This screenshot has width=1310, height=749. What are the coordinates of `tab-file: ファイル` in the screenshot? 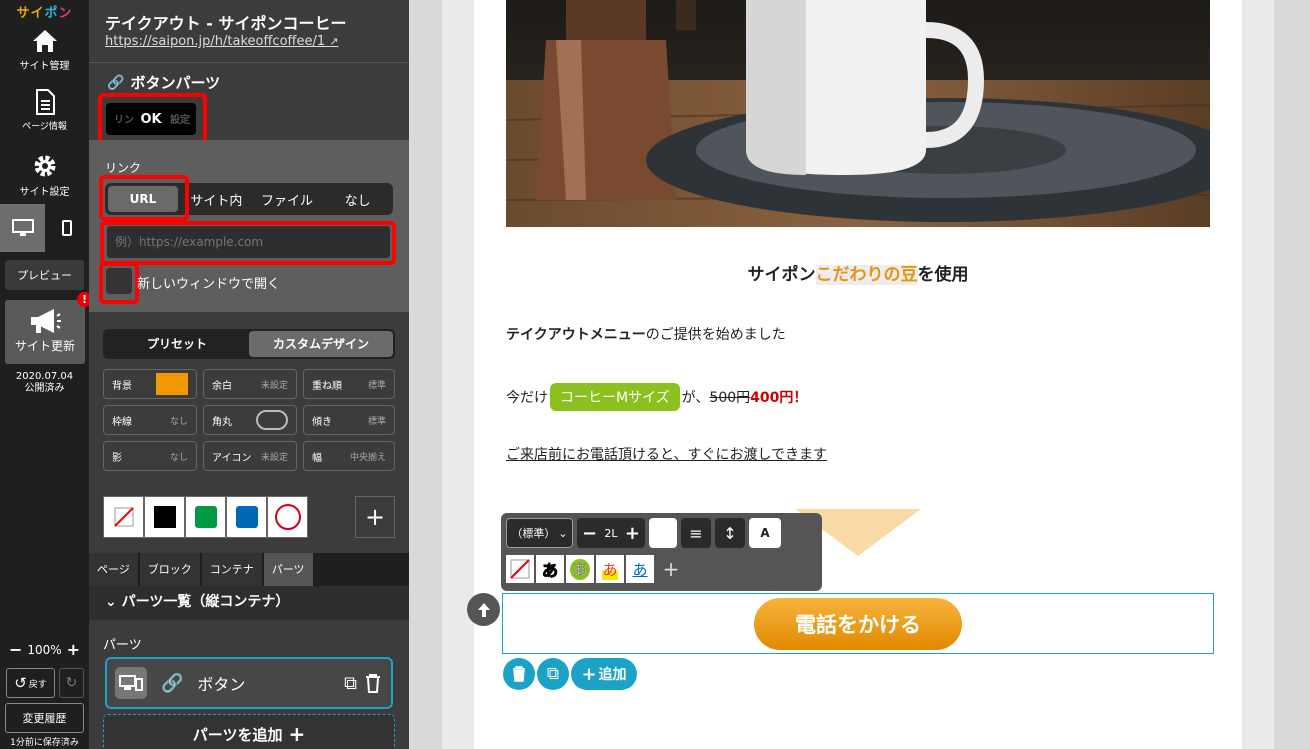 It's located at (287, 199).